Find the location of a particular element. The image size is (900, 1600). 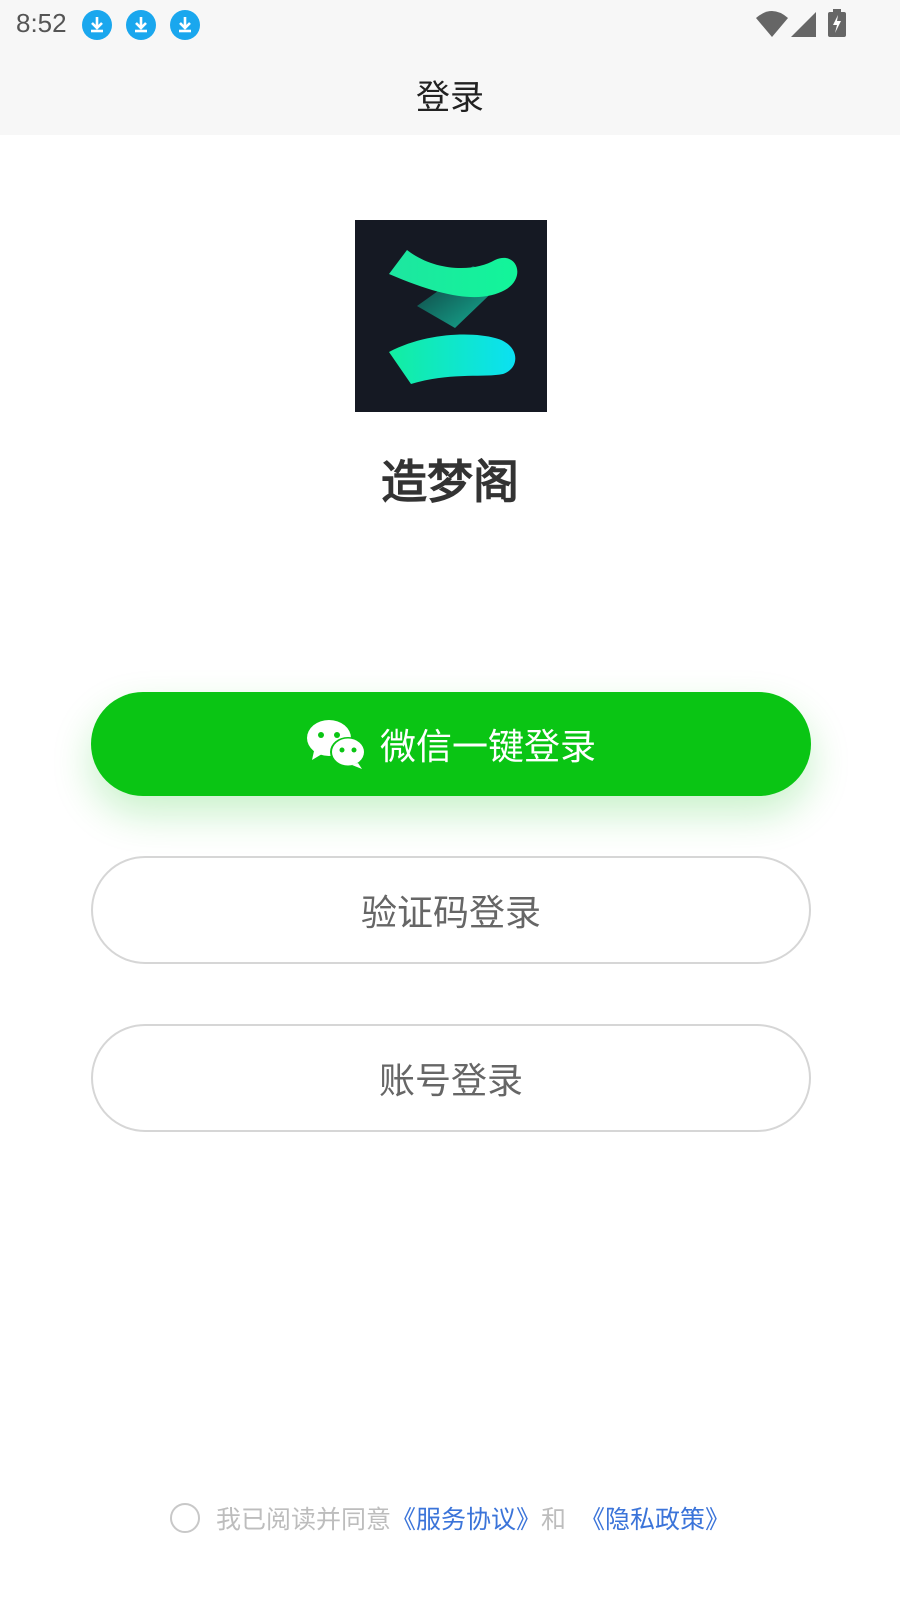

wechat-login-label: 微信一键登录 is located at coordinates (487, 747).